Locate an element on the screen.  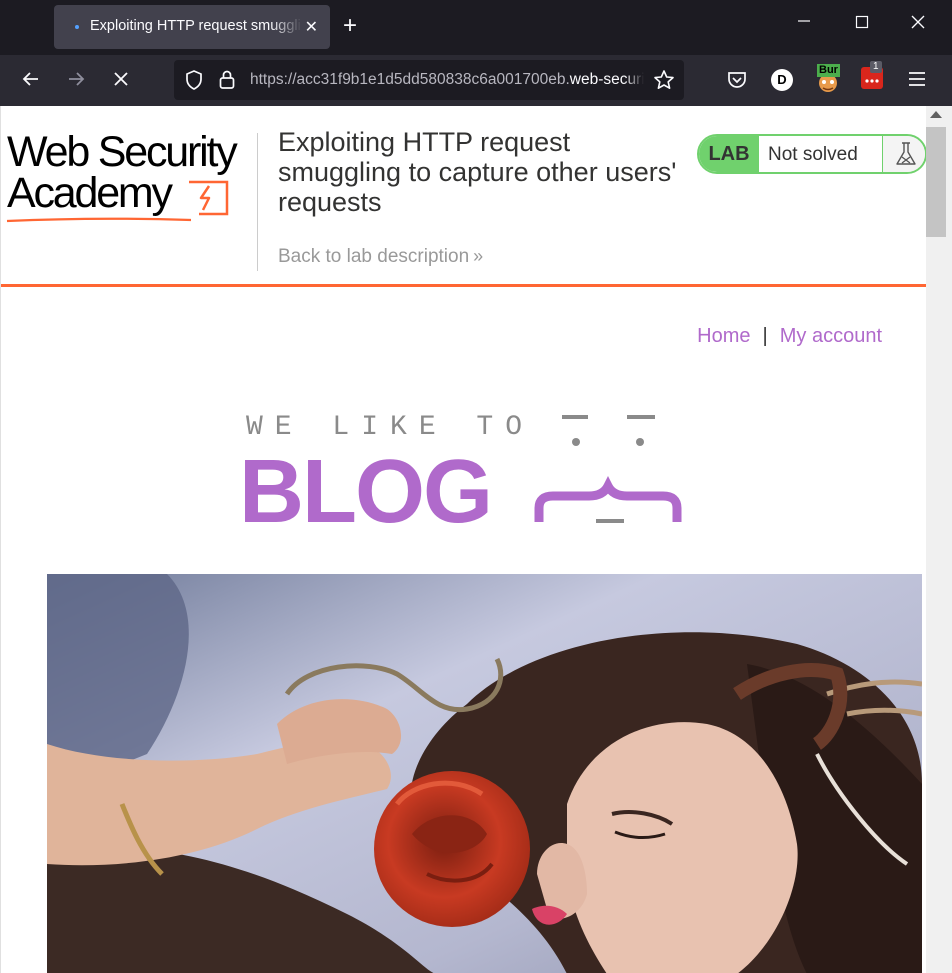
url-domain: web-security-academy.net/ is located at coordinates (606, 79).